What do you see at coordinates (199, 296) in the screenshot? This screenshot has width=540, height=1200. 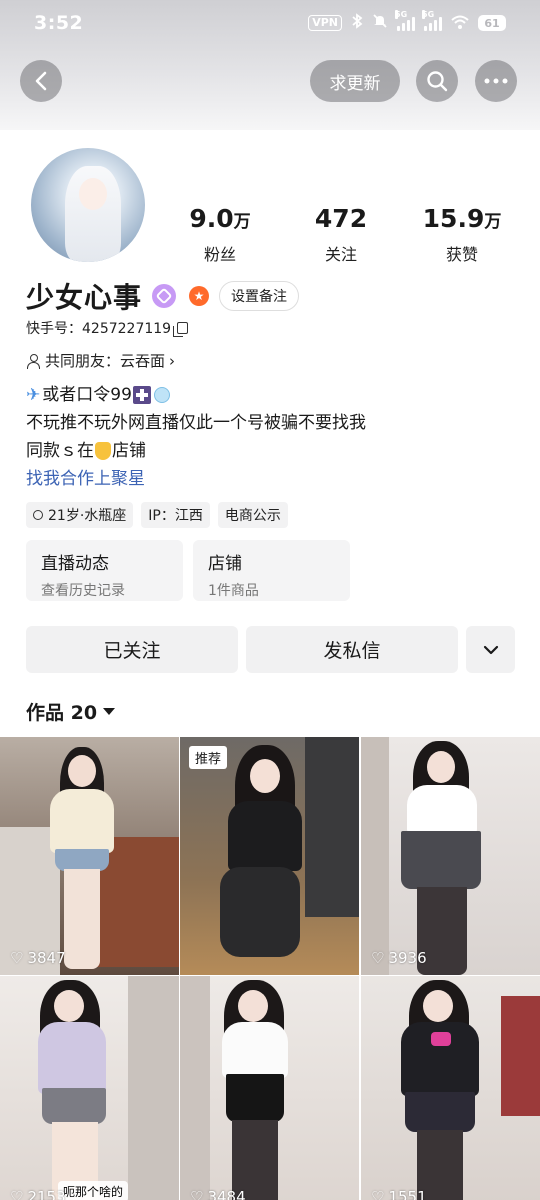 I see `star-badge-icon: ★` at bounding box center [199, 296].